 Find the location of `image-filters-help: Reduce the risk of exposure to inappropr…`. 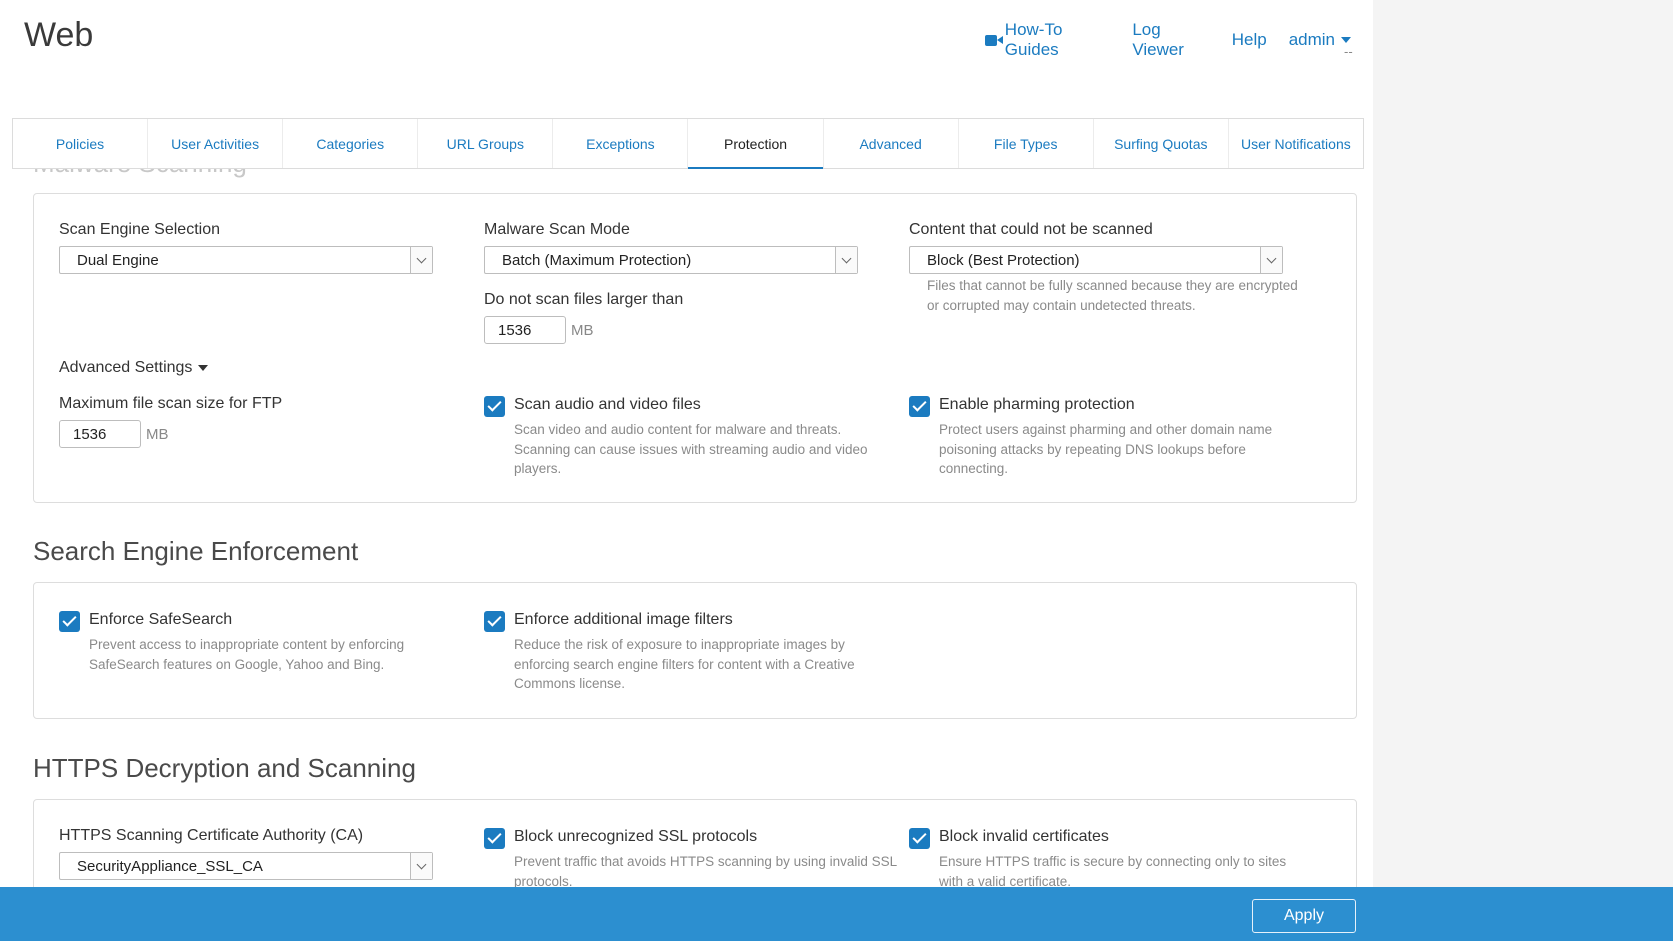

image-filters-help: Reduce the risk of exposure to inappropr… is located at coordinates (684, 664).